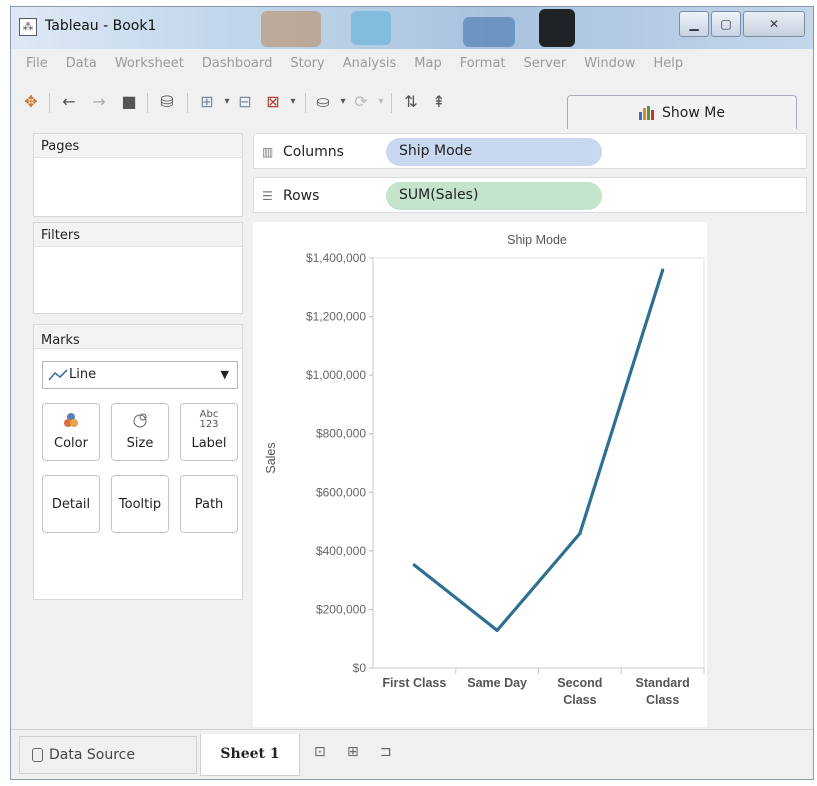 The image size is (817, 786). Describe the element at coordinates (307, 64) in the screenshot. I see `menu-story: Story` at that location.